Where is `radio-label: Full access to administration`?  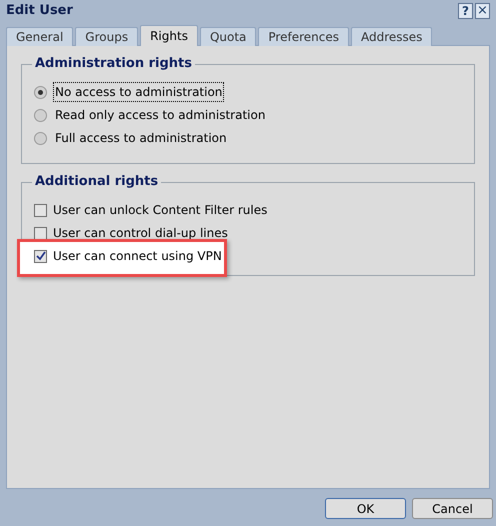 radio-label: Full access to administration is located at coordinates (141, 138).